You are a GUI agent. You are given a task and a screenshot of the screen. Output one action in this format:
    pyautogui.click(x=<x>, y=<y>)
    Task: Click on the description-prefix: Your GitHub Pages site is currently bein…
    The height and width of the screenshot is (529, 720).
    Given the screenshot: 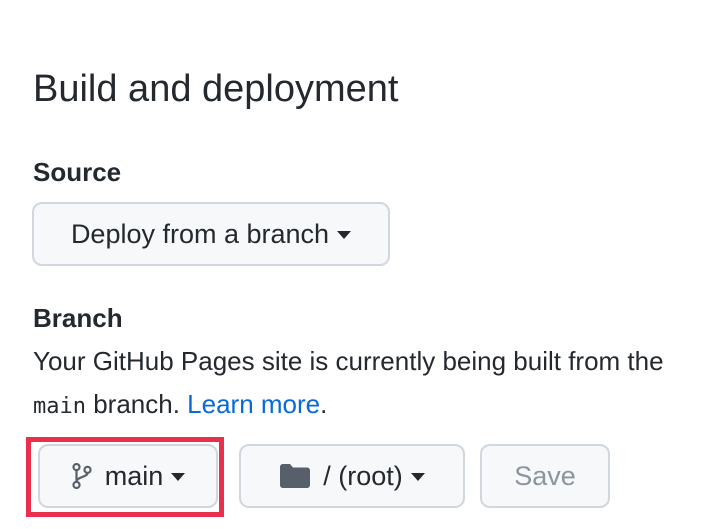 What is the action you would take?
    pyautogui.click(x=348, y=361)
    